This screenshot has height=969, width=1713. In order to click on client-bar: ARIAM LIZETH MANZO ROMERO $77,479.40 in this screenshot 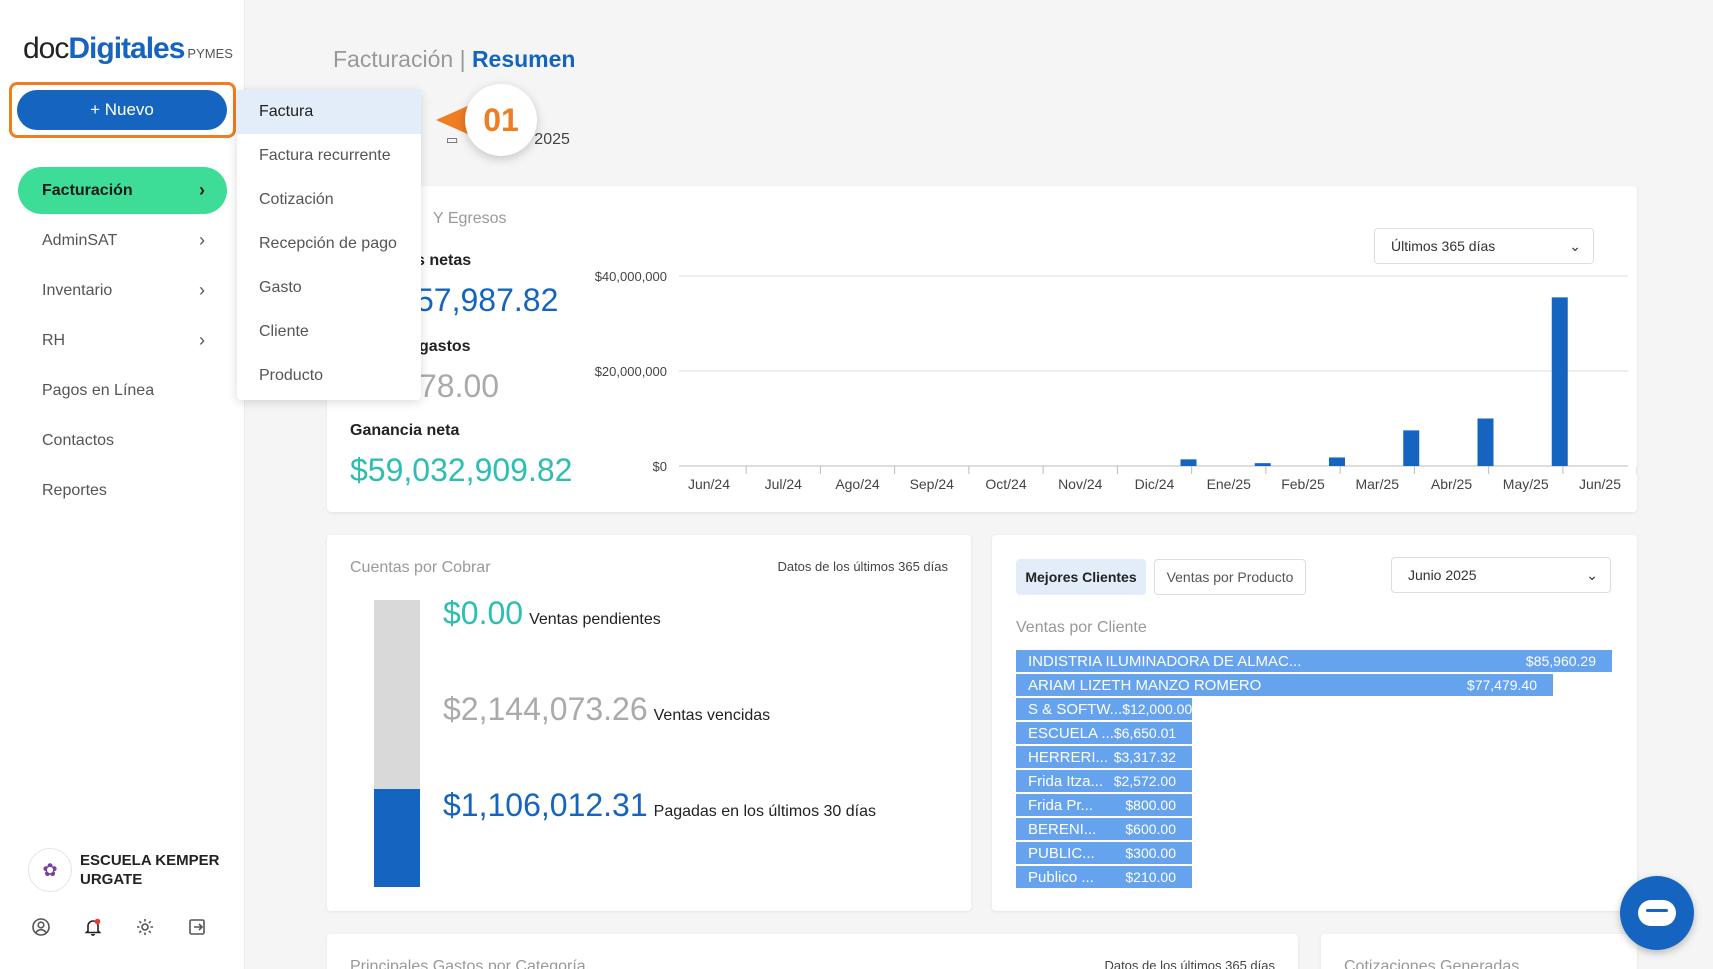, I will do `click(1284, 685)`.